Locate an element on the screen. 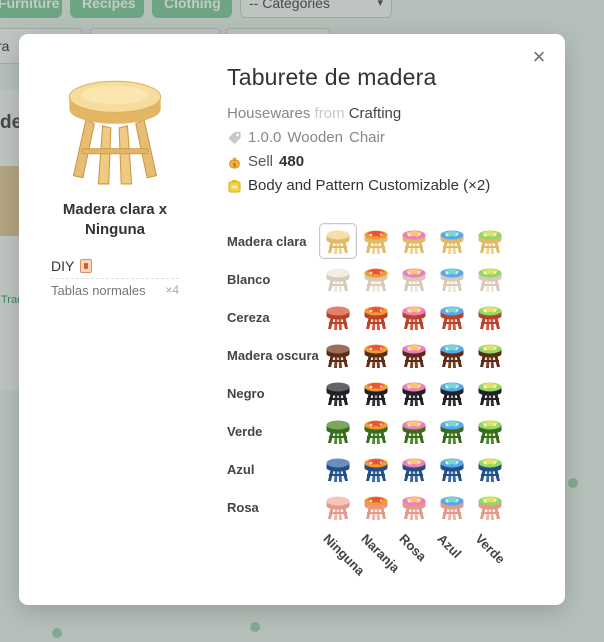 The width and height of the screenshot is (604, 642). variant-row: Rosa is located at coordinates (368, 507).